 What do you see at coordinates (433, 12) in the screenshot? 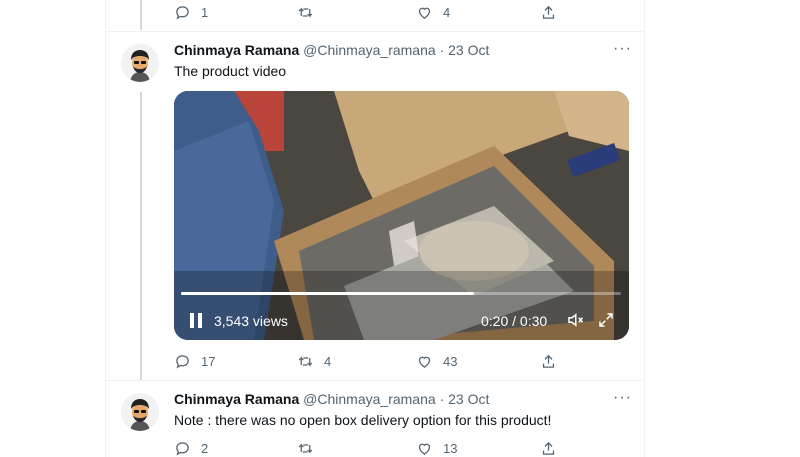
I see `prev-like-button: 4` at bounding box center [433, 12].